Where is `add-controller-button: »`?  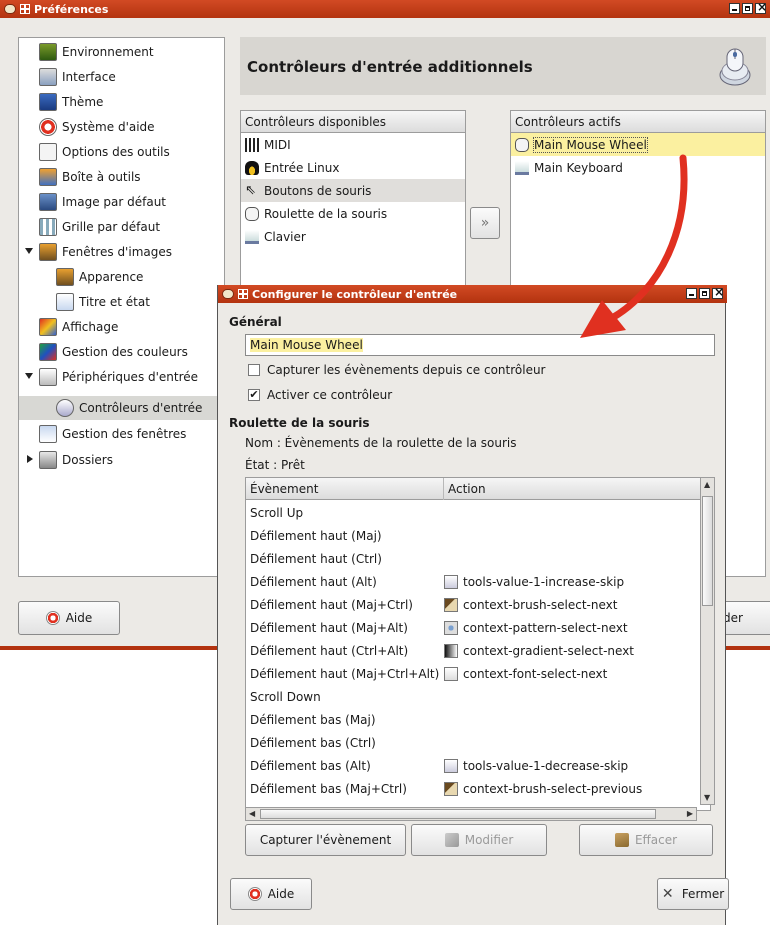 add-controller-button: » is located at coordinates (485, 223).